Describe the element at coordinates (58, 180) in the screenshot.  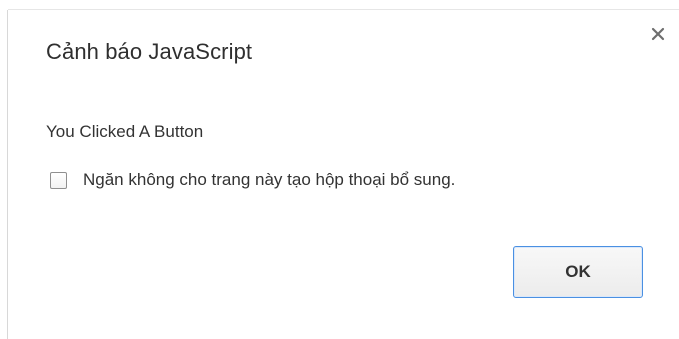
I see `suppress-dialogs-checkbox` at that location.